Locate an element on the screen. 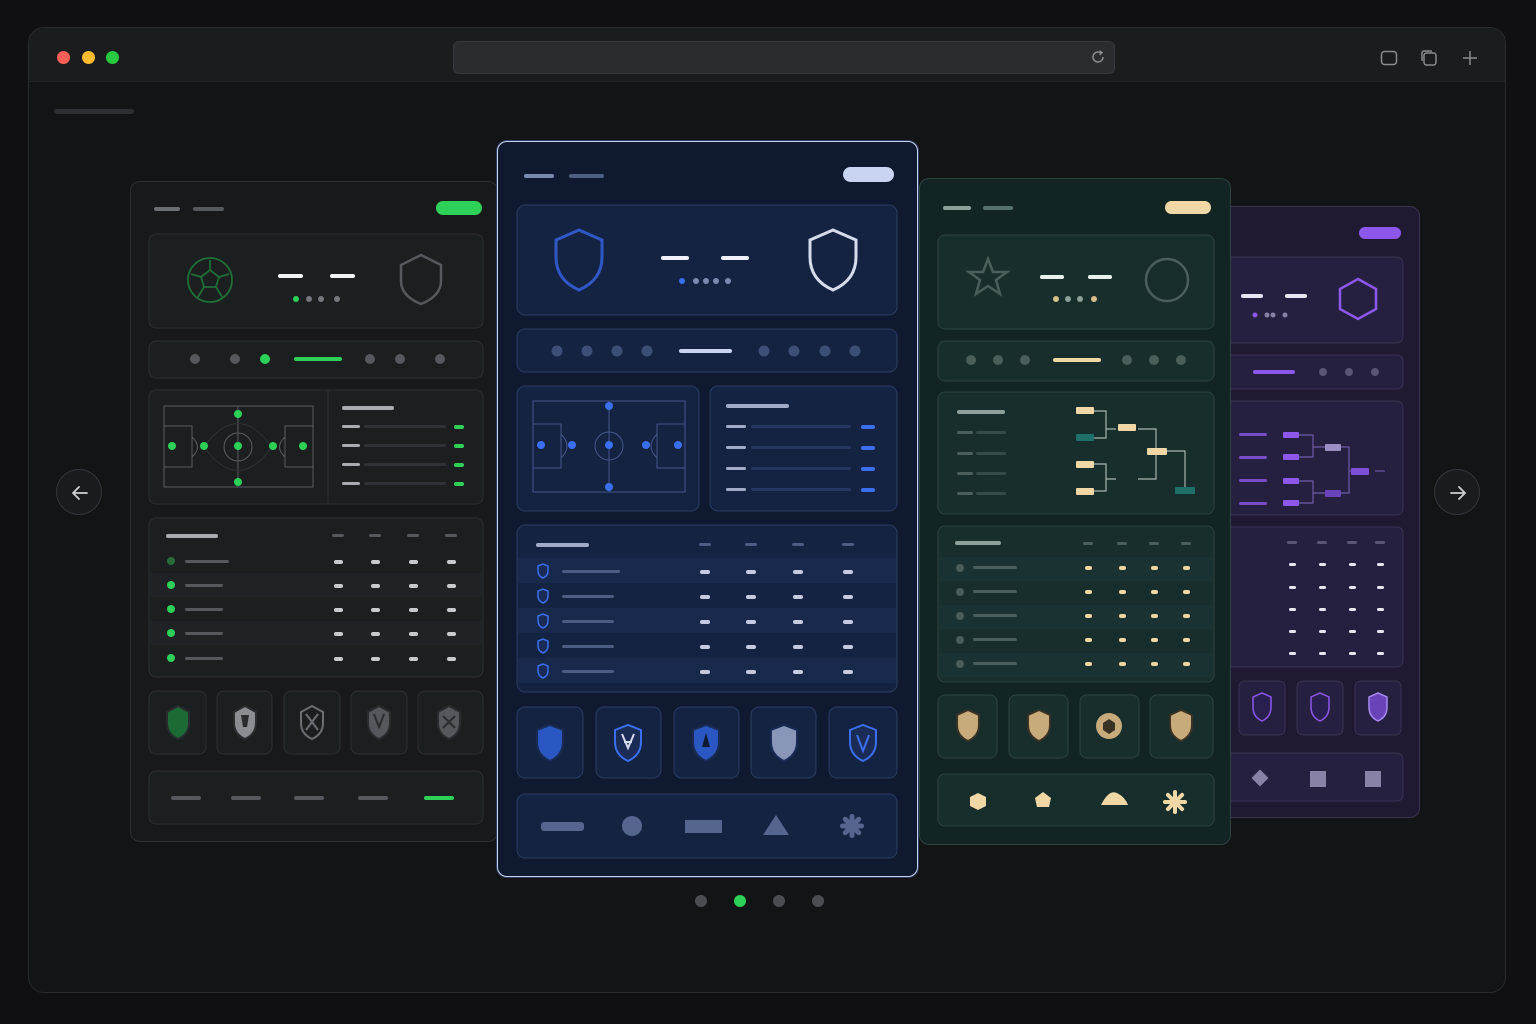  breadcrumb-placeholder is located at coordinates (94, 111).